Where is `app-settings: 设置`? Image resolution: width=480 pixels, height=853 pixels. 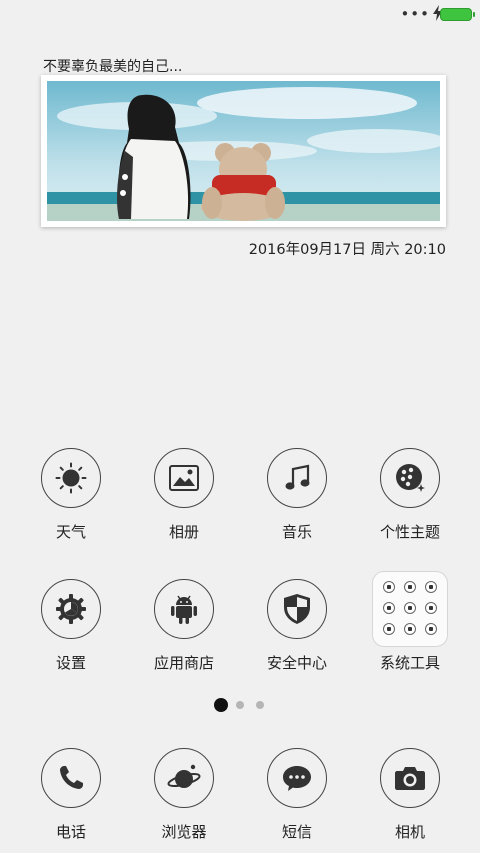 app-settings: 设置 is located at coordinates (71, 626).